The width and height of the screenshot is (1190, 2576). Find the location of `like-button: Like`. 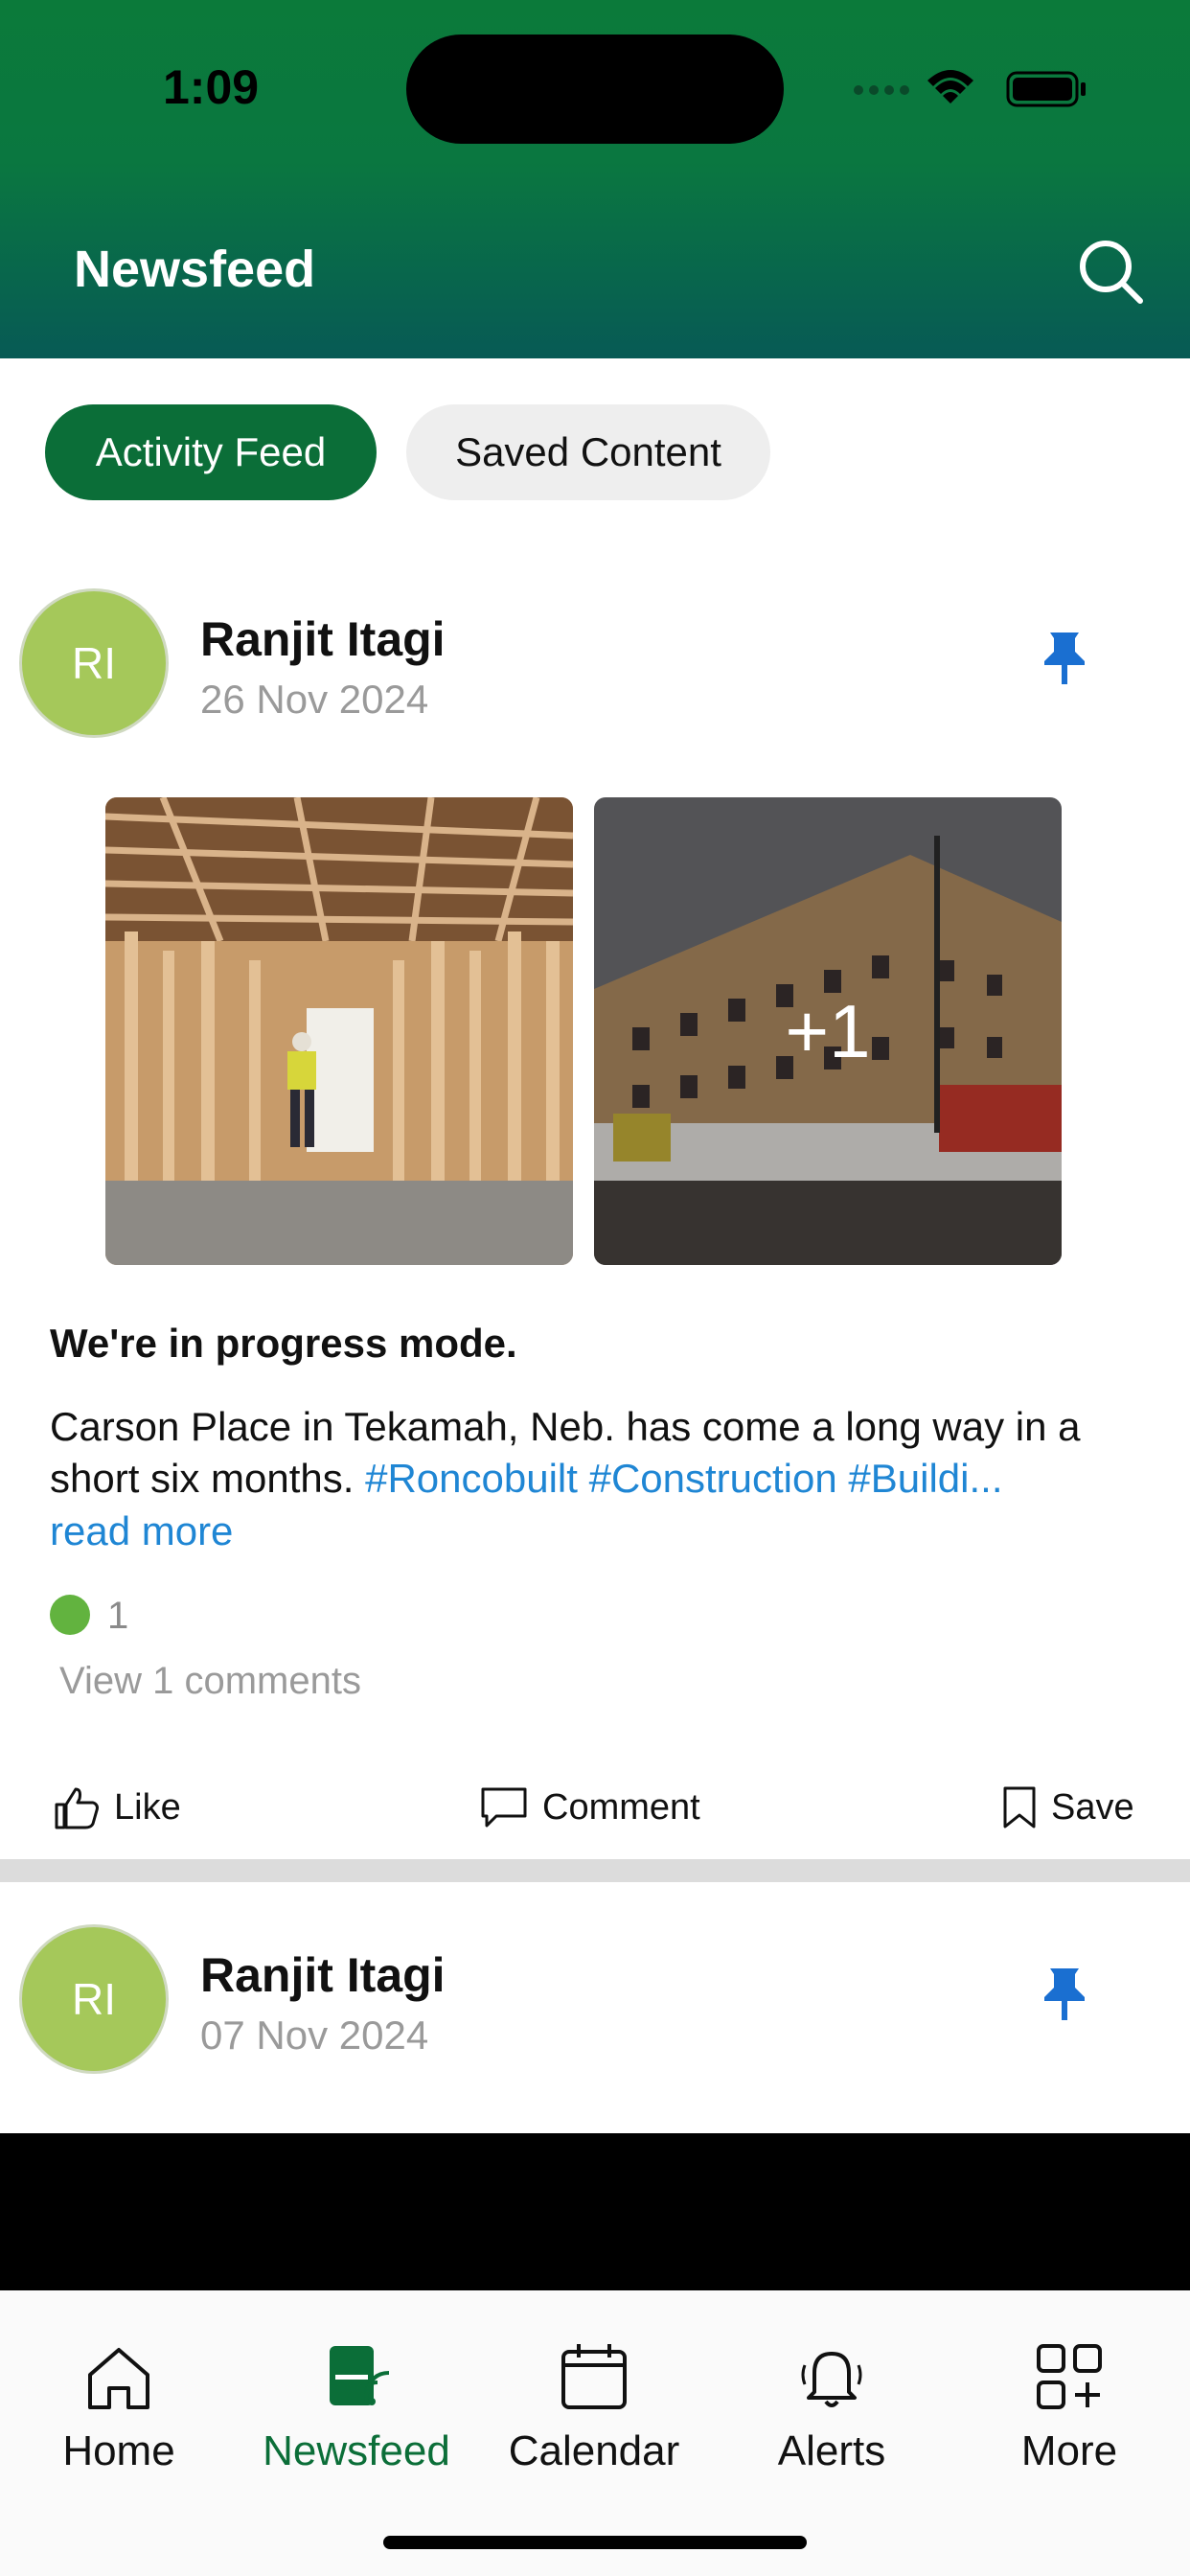

like-button: Like is located at coordinates (117, 1807).